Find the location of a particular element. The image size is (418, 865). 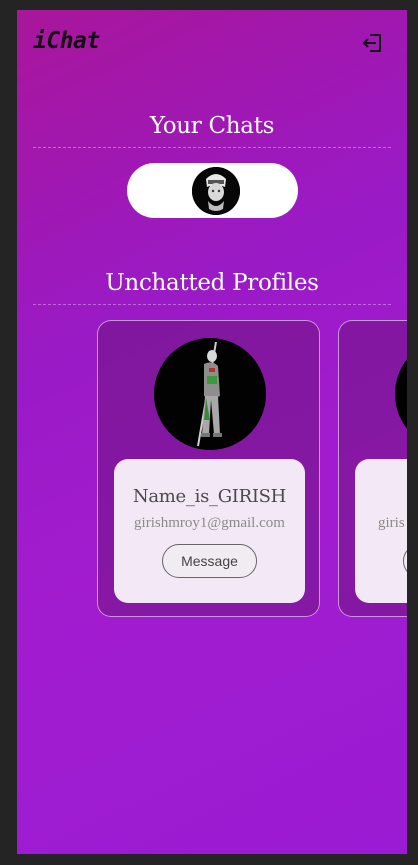

profile-card: giris is located at coordinates (372, 468).